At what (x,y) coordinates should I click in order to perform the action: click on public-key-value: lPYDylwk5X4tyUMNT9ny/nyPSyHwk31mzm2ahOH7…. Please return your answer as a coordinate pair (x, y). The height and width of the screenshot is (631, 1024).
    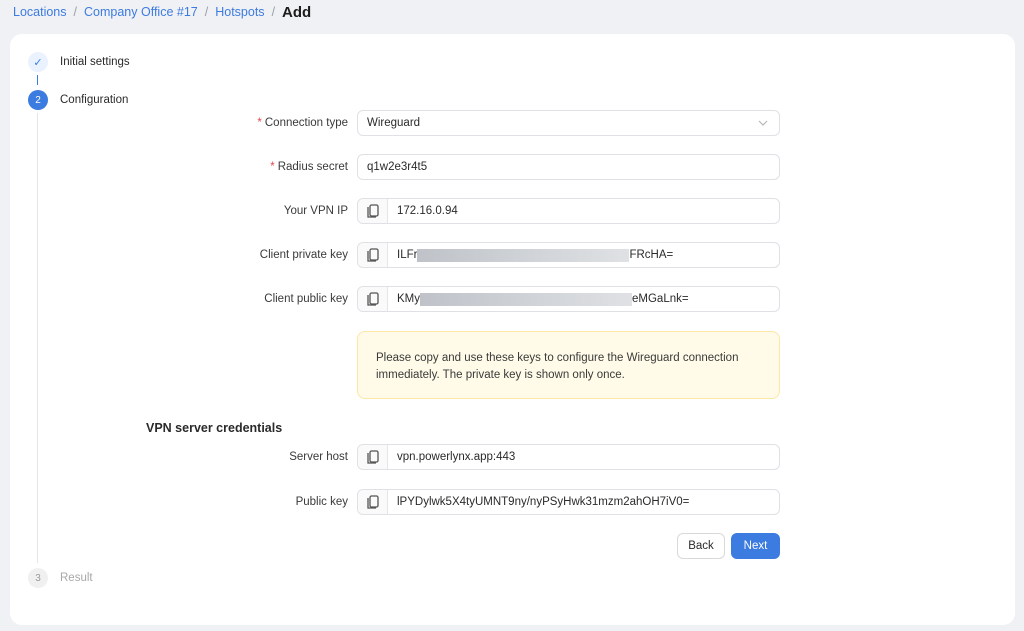
    Looking at the image, I should click on (538, 502).